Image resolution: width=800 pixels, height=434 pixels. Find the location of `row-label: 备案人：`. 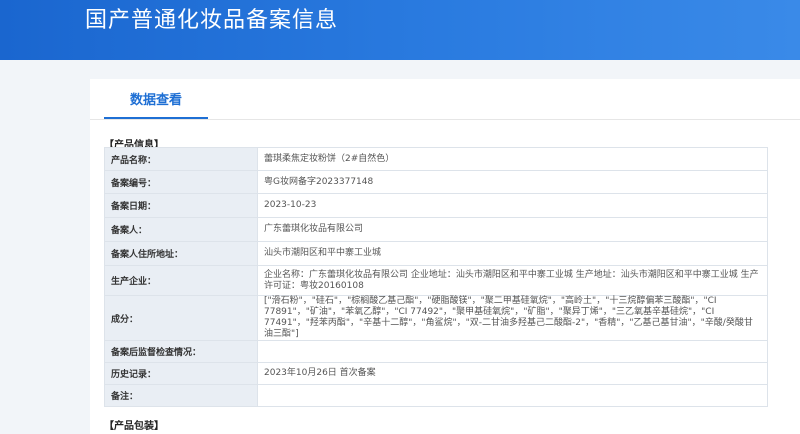

row-label: 备案人： is located at coordinates (181, 229).